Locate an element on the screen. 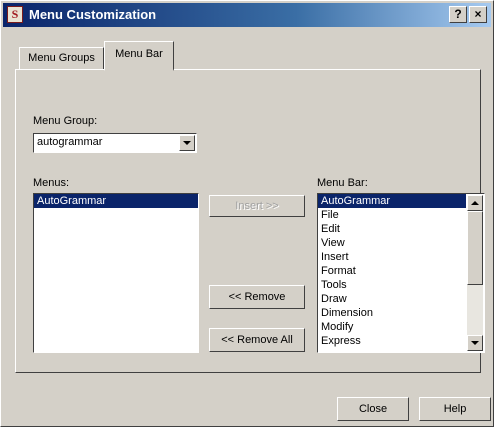 The height and width of the screenshot is (427, 494). dropdown-arrow-icon is located at coordinates (187, 143).